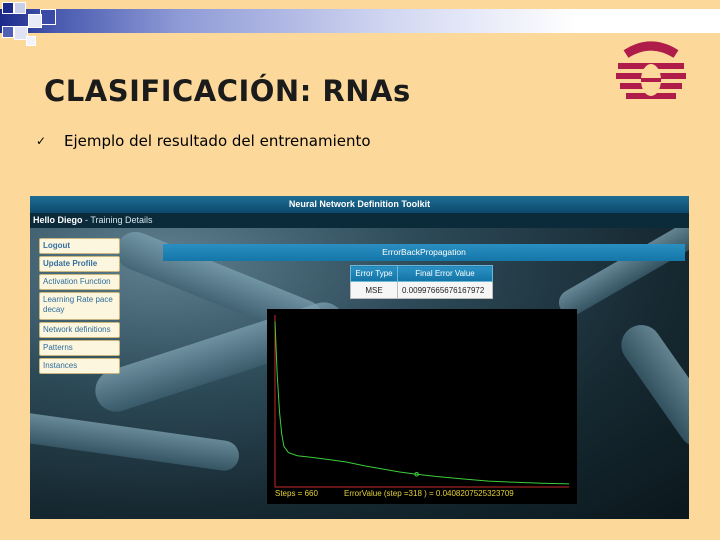 This screenshot has width=720, height=540. I want to click on algorithm-title-bar: ErrorBackPropagation, so click(424, 252).